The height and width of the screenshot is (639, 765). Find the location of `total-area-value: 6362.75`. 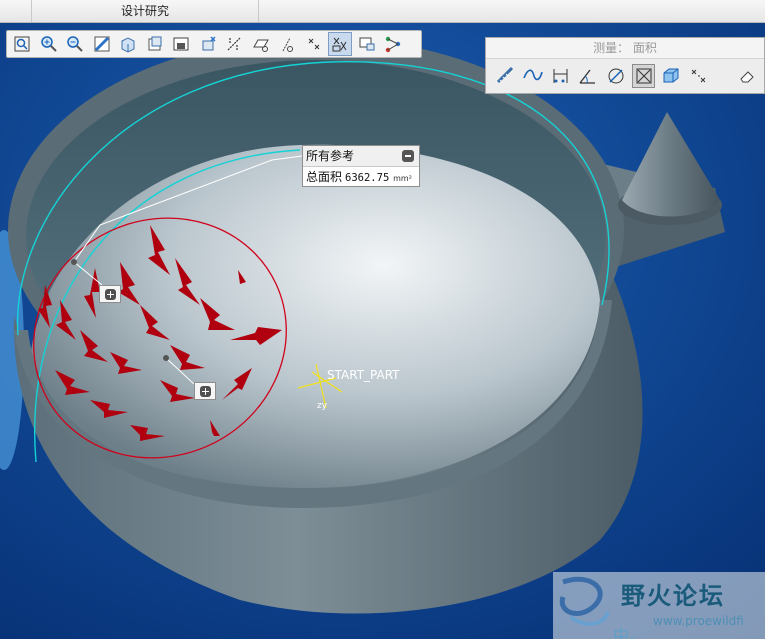

total-area-value: 6362.75 is located at coordinates (367, 178).